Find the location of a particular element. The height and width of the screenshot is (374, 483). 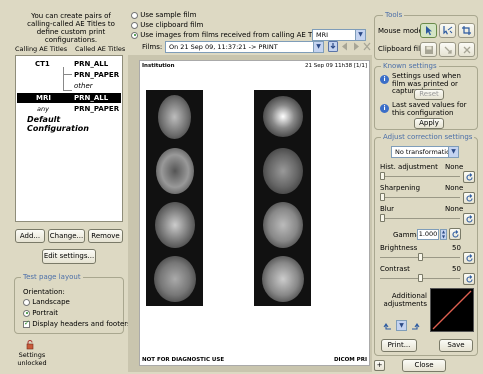

film-footer-left: NOT FOR DIAGNOSTIC USE is located at coordinates (183, 360).